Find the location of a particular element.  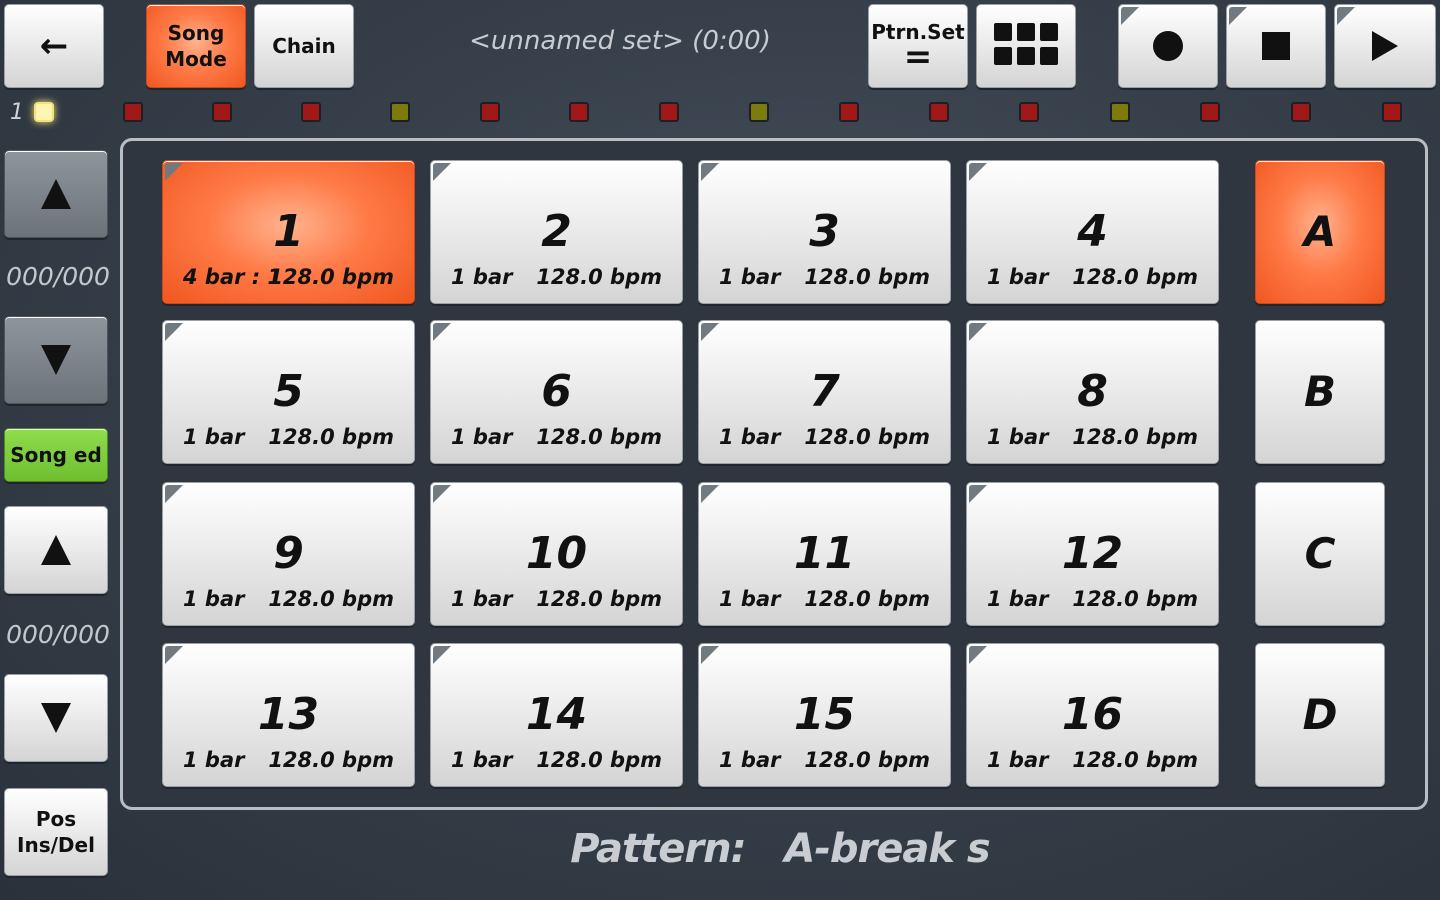

pad-number: 4 is located at coordinates (1092, 231).